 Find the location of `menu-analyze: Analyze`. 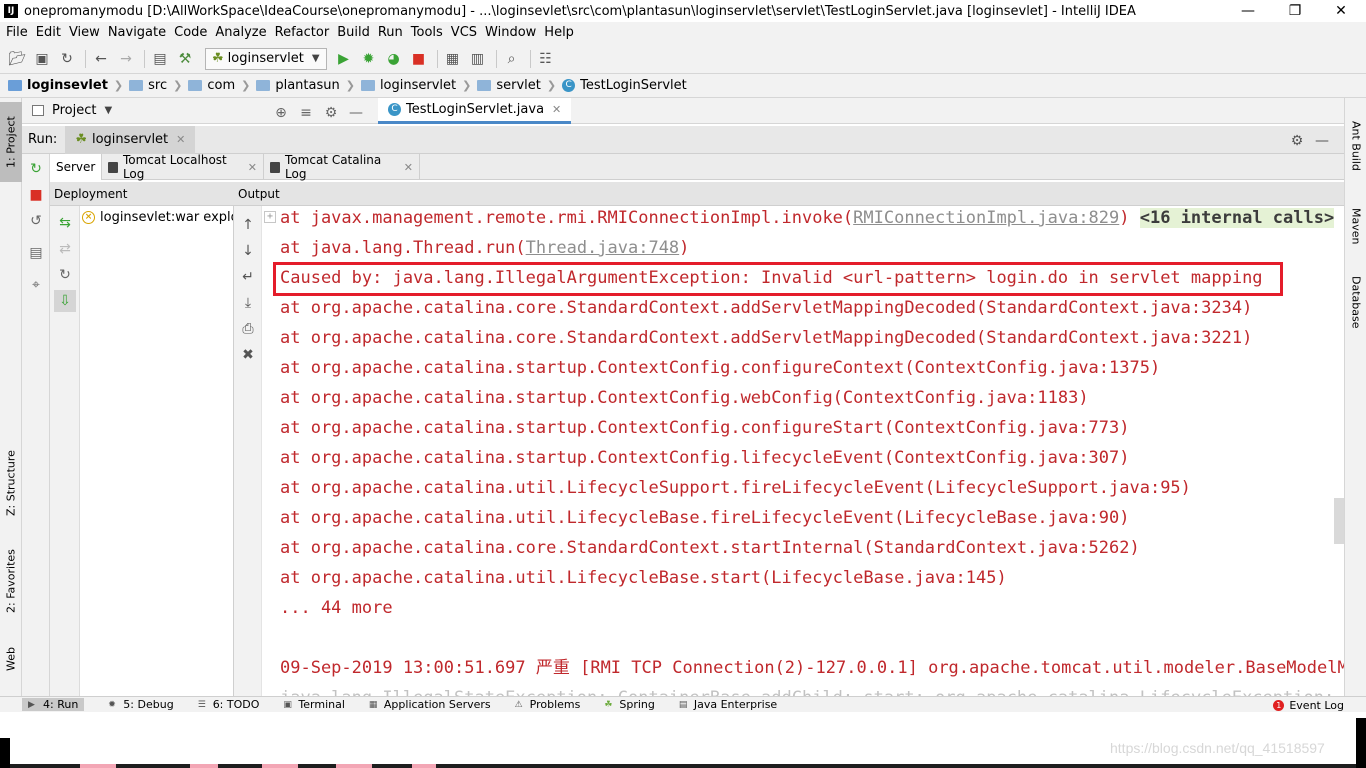

menu-analyze: Analyze is located at coordinates (240, 33).